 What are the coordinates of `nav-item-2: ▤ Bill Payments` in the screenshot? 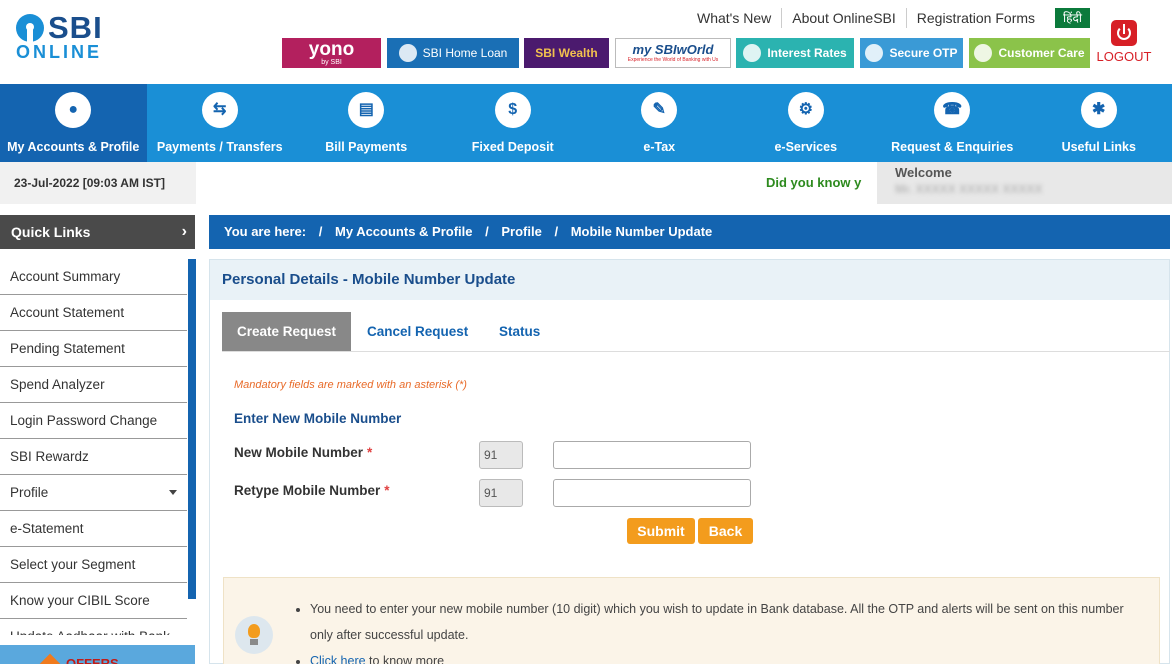 It's located at (366, 123).